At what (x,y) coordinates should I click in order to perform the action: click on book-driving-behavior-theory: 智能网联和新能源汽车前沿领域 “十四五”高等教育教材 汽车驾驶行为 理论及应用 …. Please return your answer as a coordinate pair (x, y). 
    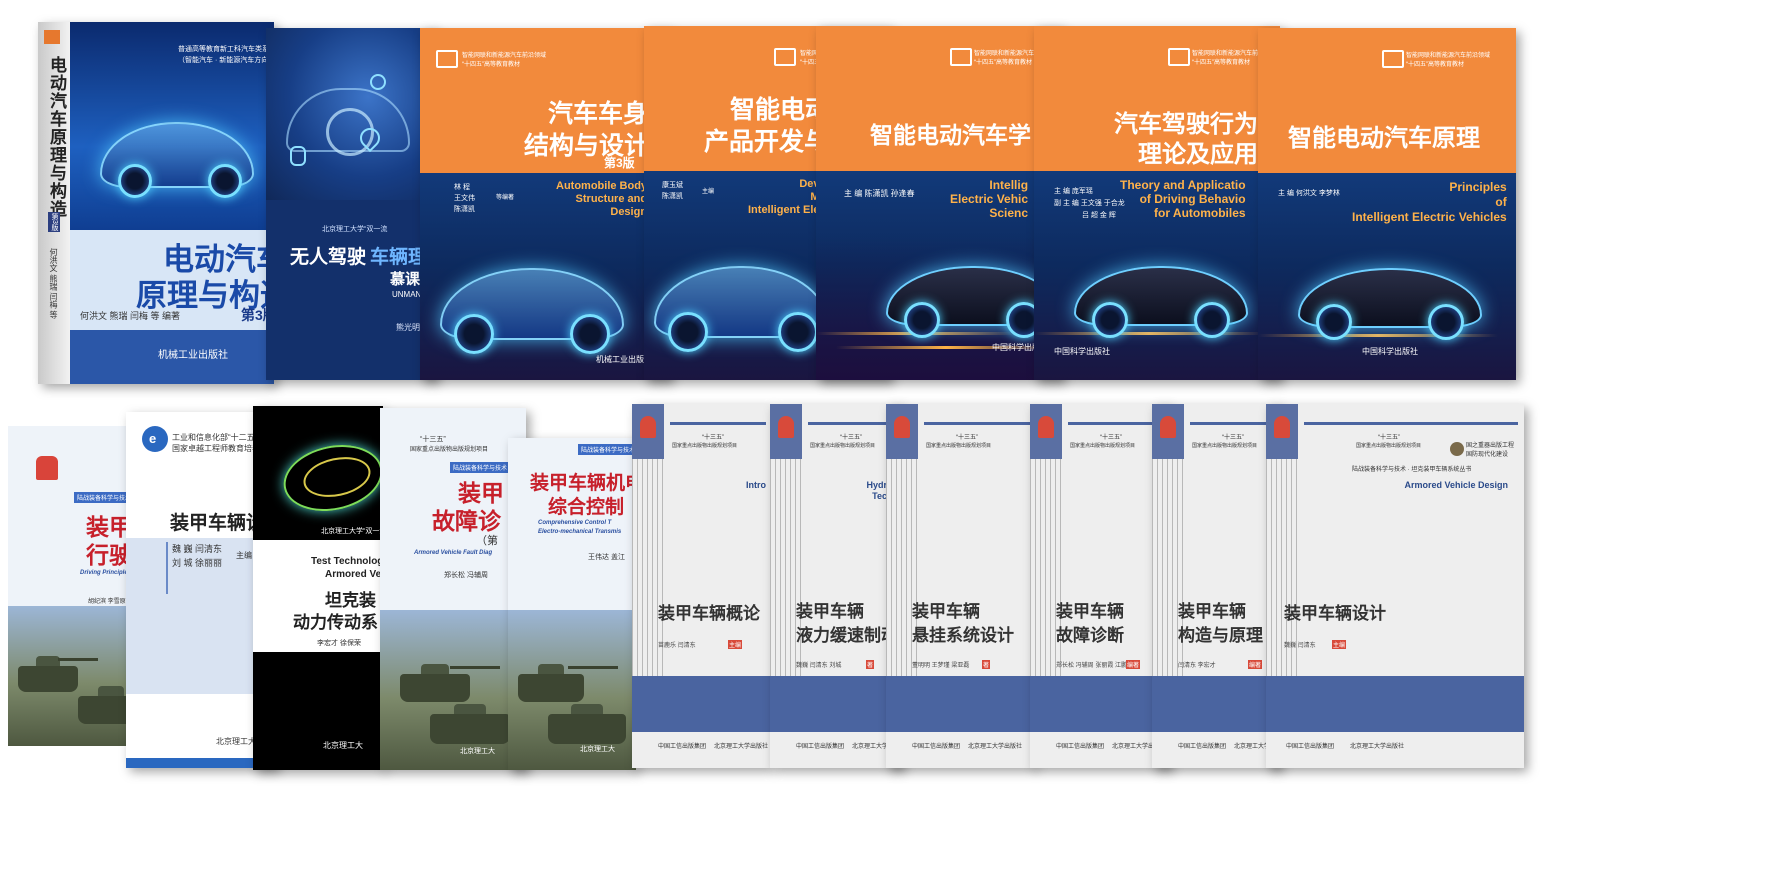
    Looking at the image, I should click on (1157, 203).